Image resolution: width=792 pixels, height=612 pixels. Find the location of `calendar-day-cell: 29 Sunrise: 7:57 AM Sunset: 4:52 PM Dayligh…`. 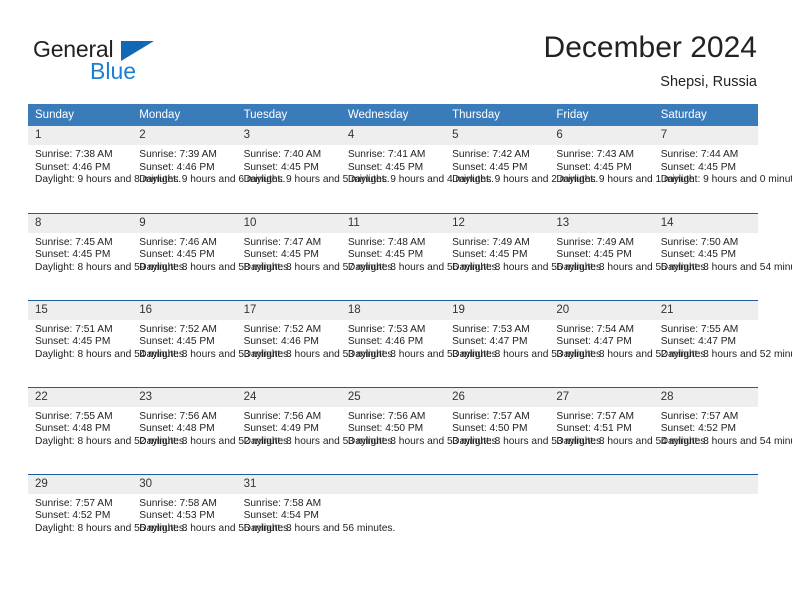

calendar-day-cell: 29 Sunrise: 7:57 AM Sunset: 4:52 PM Dayligh… is located at coordinates (107, 517).